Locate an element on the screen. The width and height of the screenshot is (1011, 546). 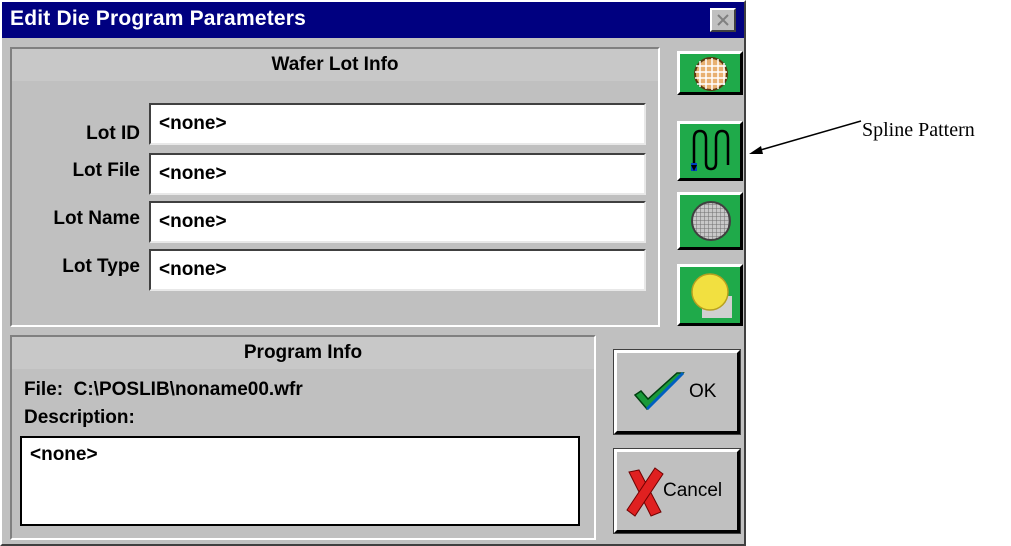
wafer-lot-header: Wafer Lot Info is located at coordinates (335, 65).